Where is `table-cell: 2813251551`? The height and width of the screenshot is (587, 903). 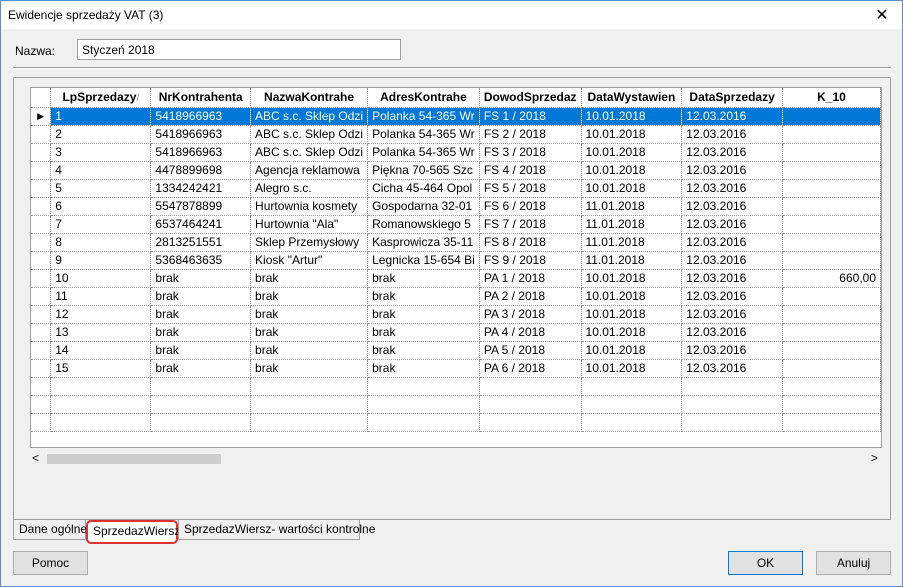
table-cell: 2813251551 is located at coordinates (201, 242).